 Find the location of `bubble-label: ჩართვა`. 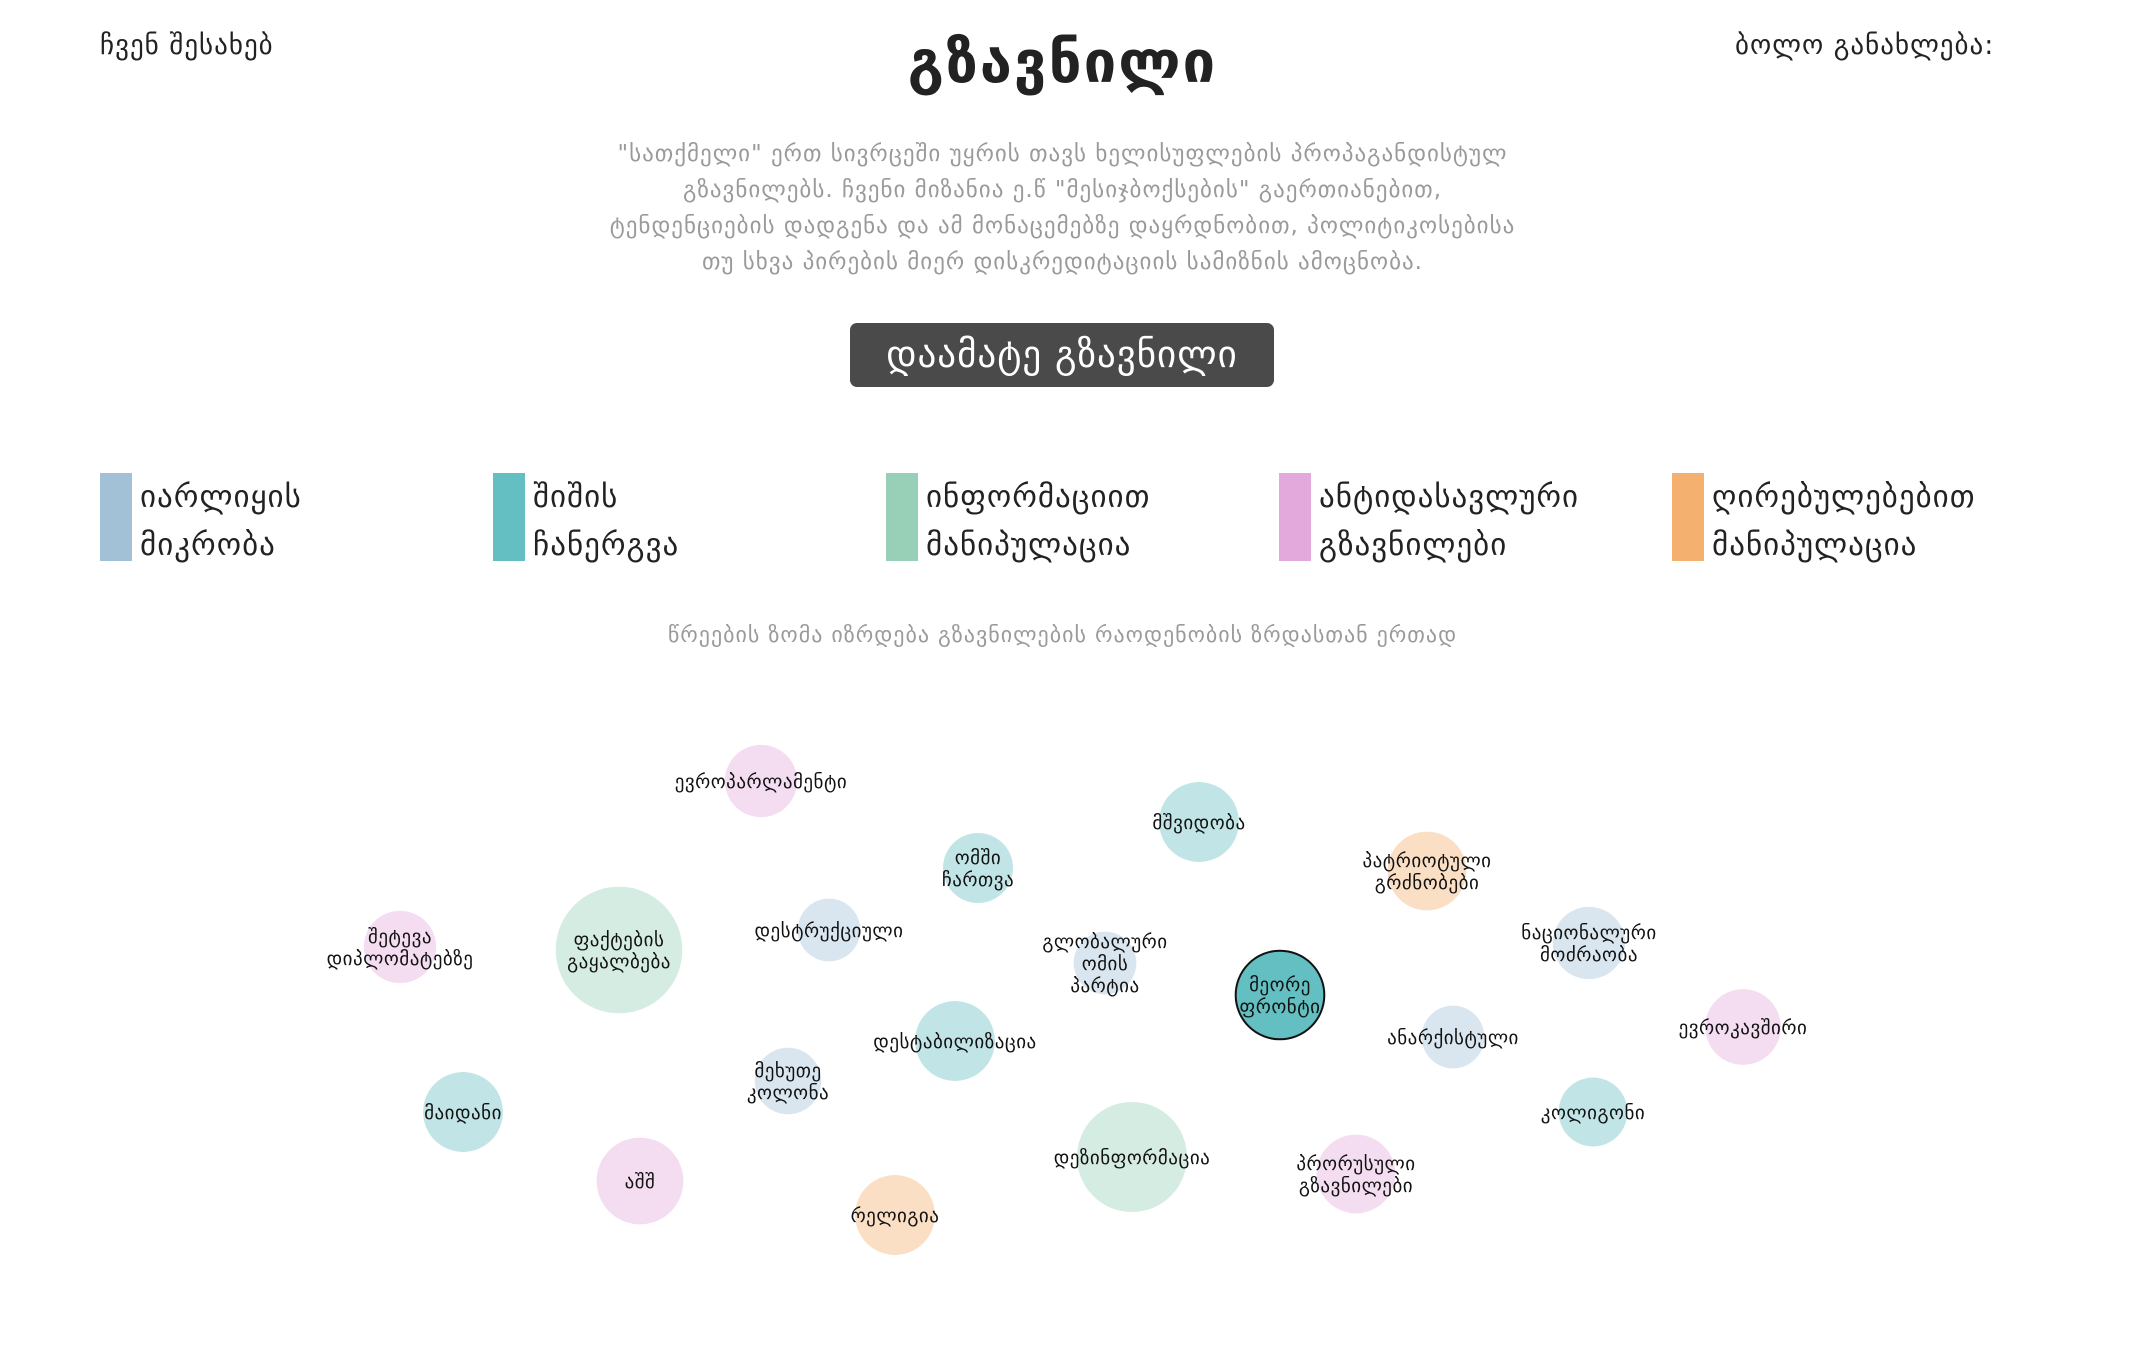

bubble-label: ჩართვა is located at coordinates (978, 880).